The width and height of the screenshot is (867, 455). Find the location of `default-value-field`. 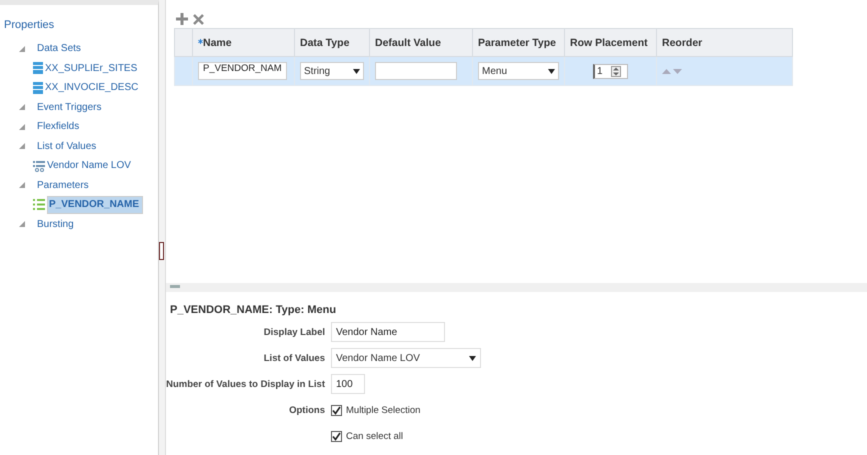

default-value-field is located at coordinates (416, 71).